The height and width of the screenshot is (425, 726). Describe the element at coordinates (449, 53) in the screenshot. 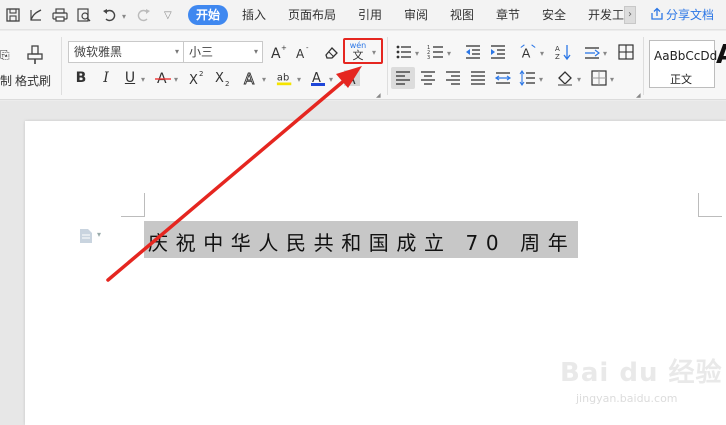

I see `numbering-dropdown-icon: ▾` at that location.